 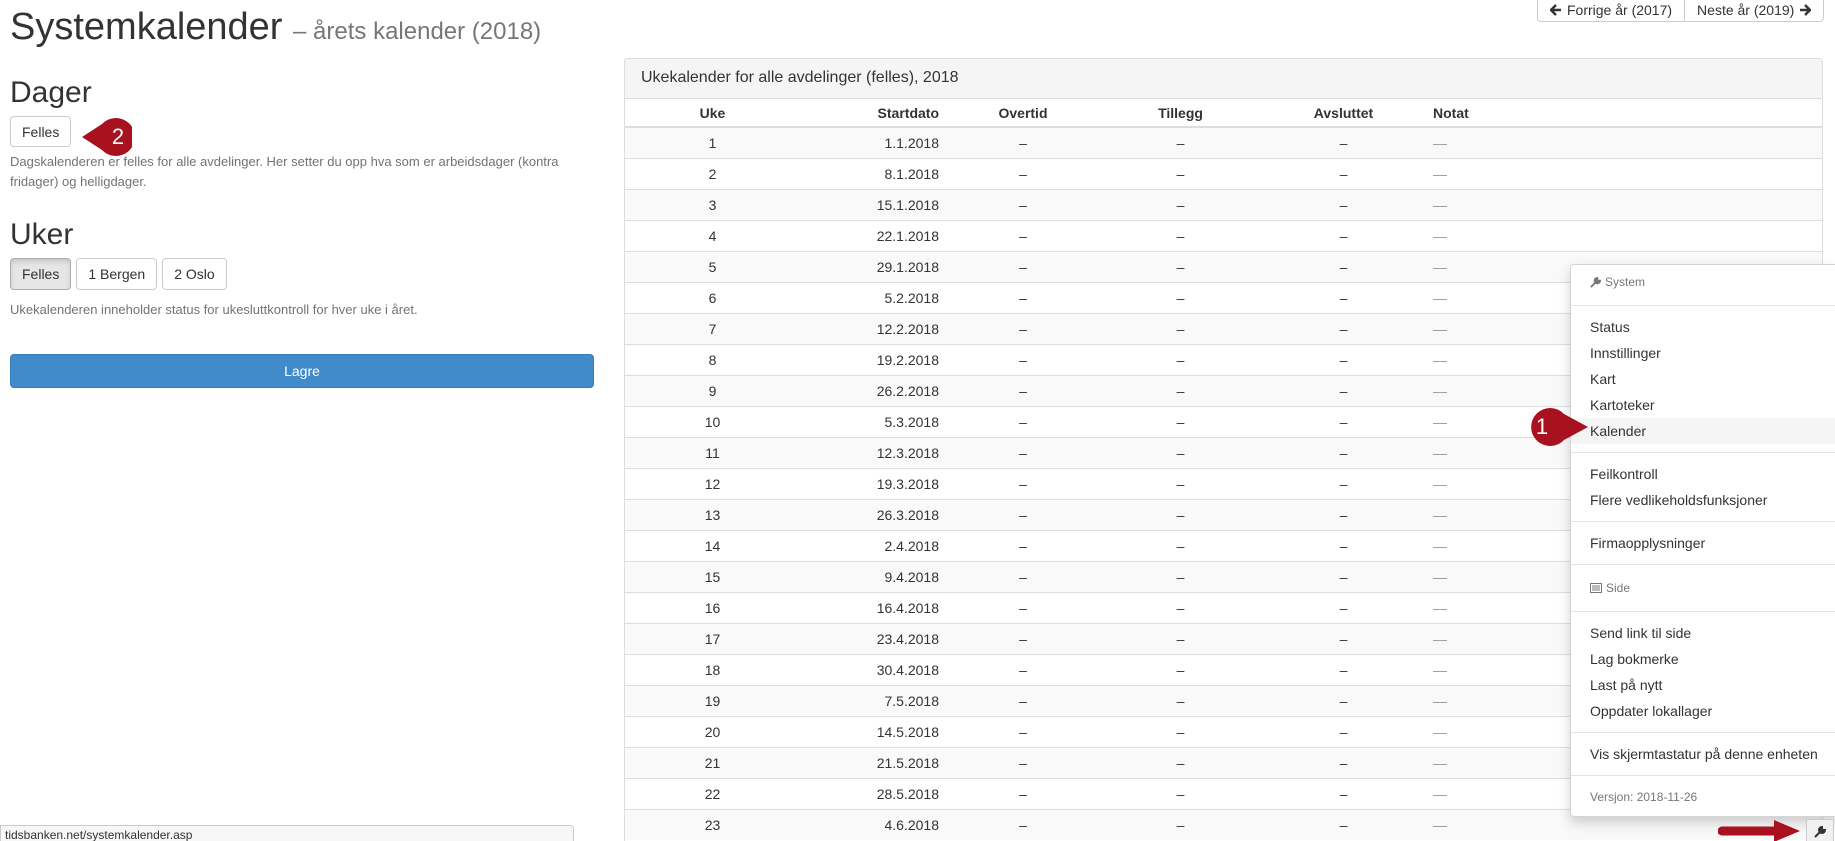 What do you see at coordinates (1703, 711) in the screenshot?
I see `menu-item-update-cache: Oppdater lokallager` at bounding box center [1703, 711].